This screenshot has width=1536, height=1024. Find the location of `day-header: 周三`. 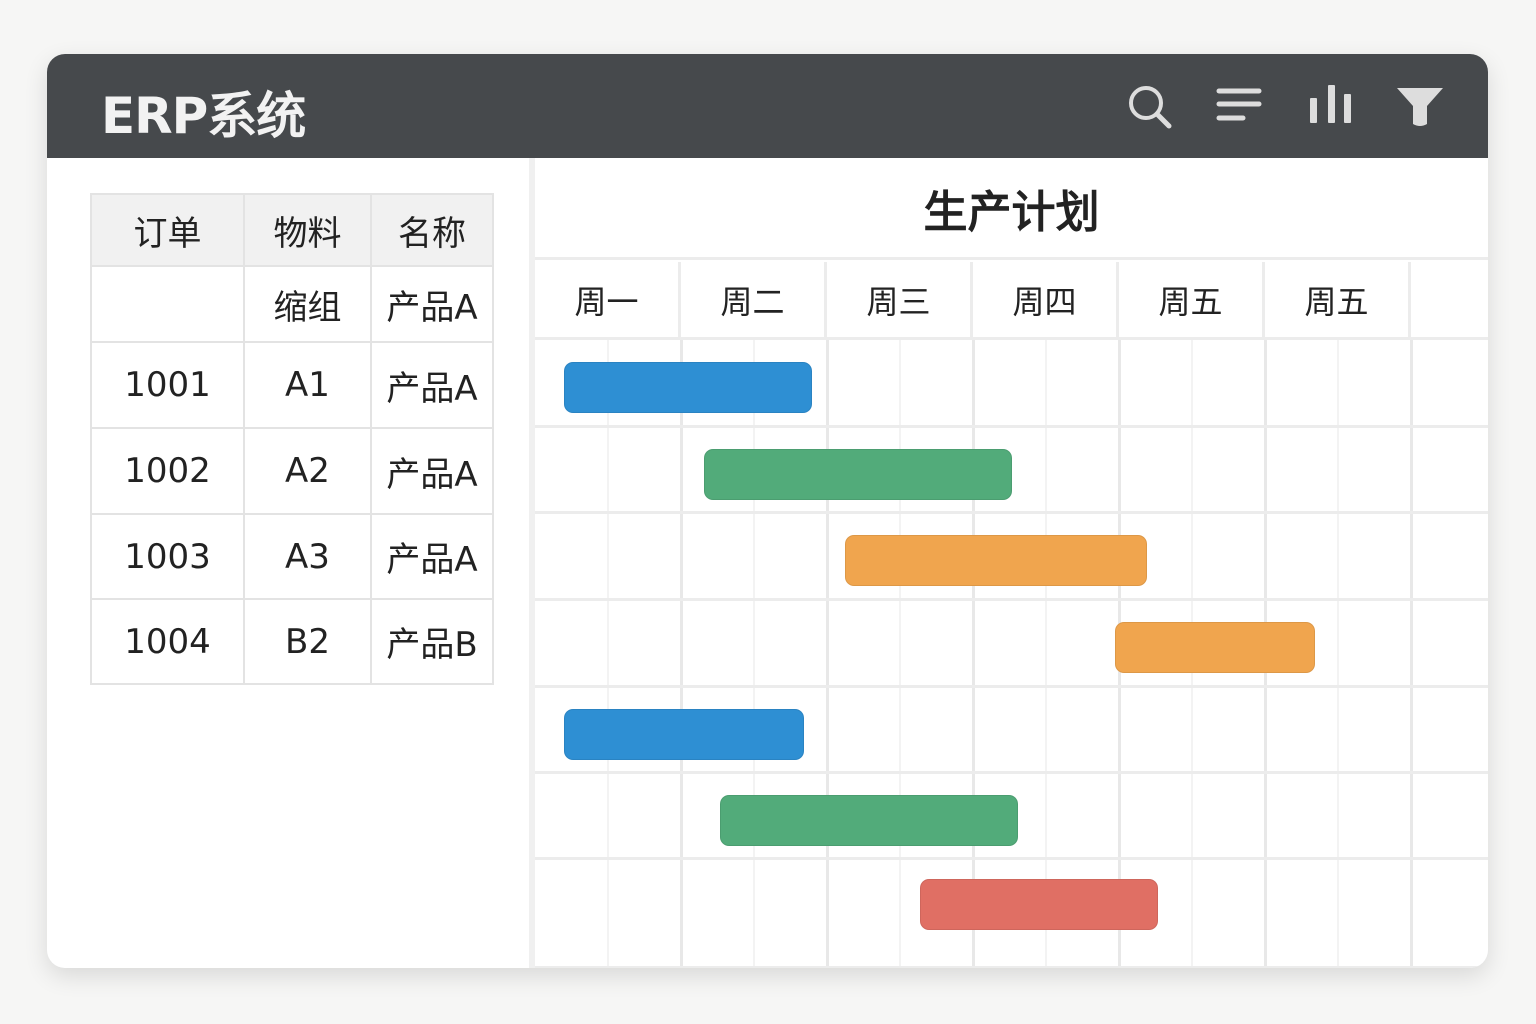

day-header: 周三 is located at coordinates (900, 301).